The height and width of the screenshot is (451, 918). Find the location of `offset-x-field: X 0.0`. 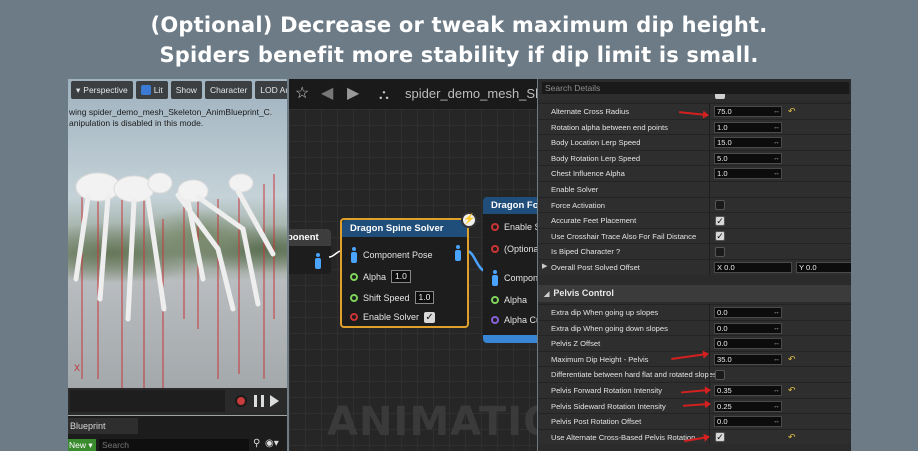

offset-x-field: X 0.0 is located at coordinates (753, 267).